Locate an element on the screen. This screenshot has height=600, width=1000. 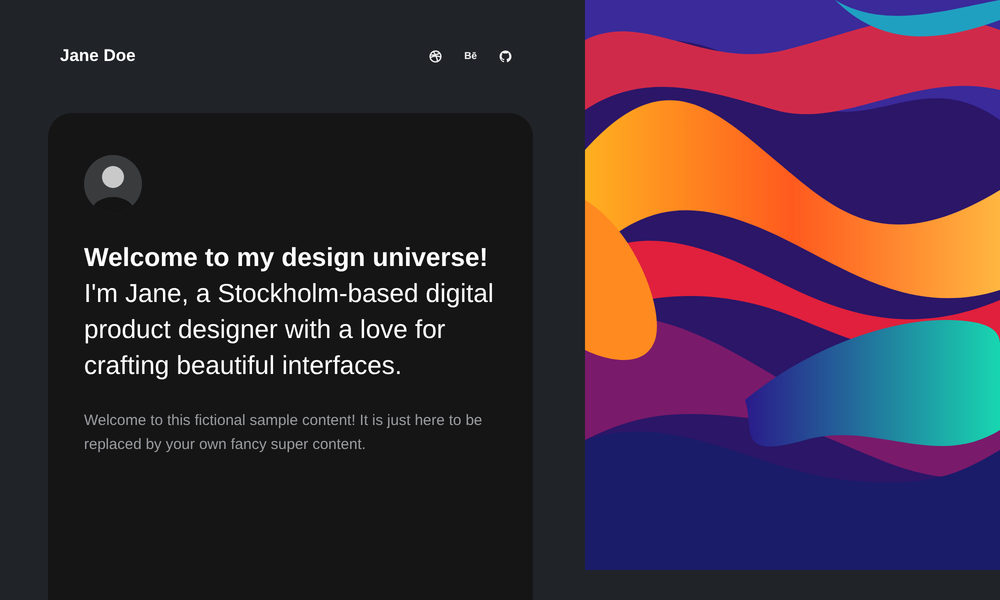
dribbble-link is located at coordinates (435, 56).